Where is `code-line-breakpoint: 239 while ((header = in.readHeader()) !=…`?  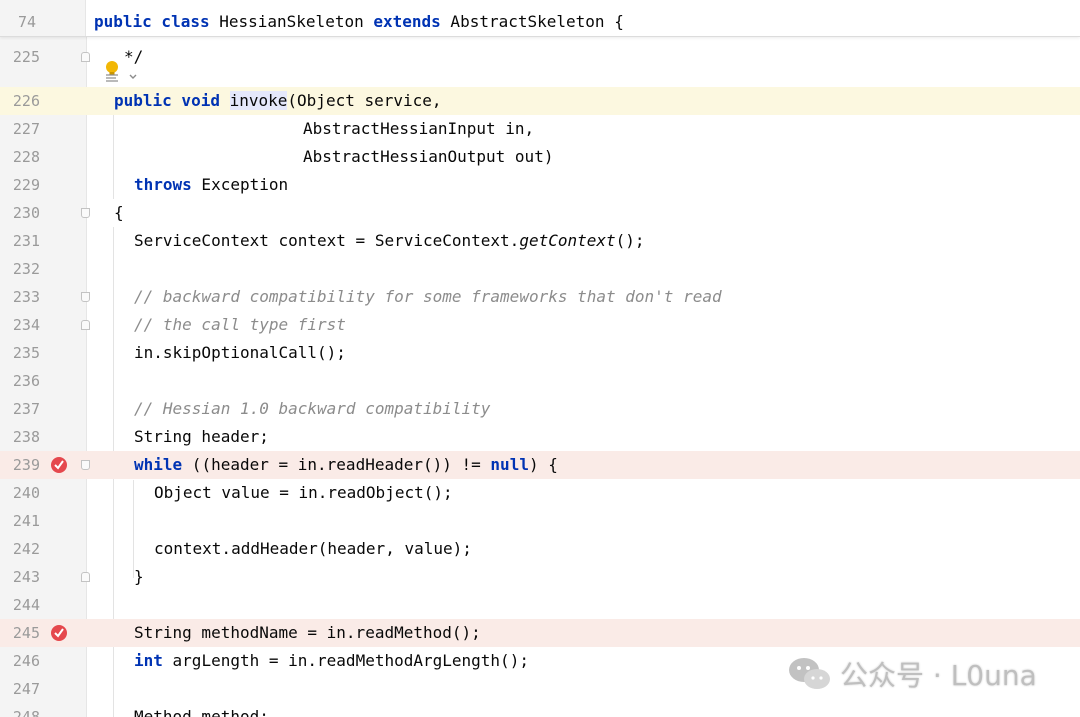
code-line-breakpoint: 239 while ((header = in.readHeader()) !=… is located at coordinates (540, 465).